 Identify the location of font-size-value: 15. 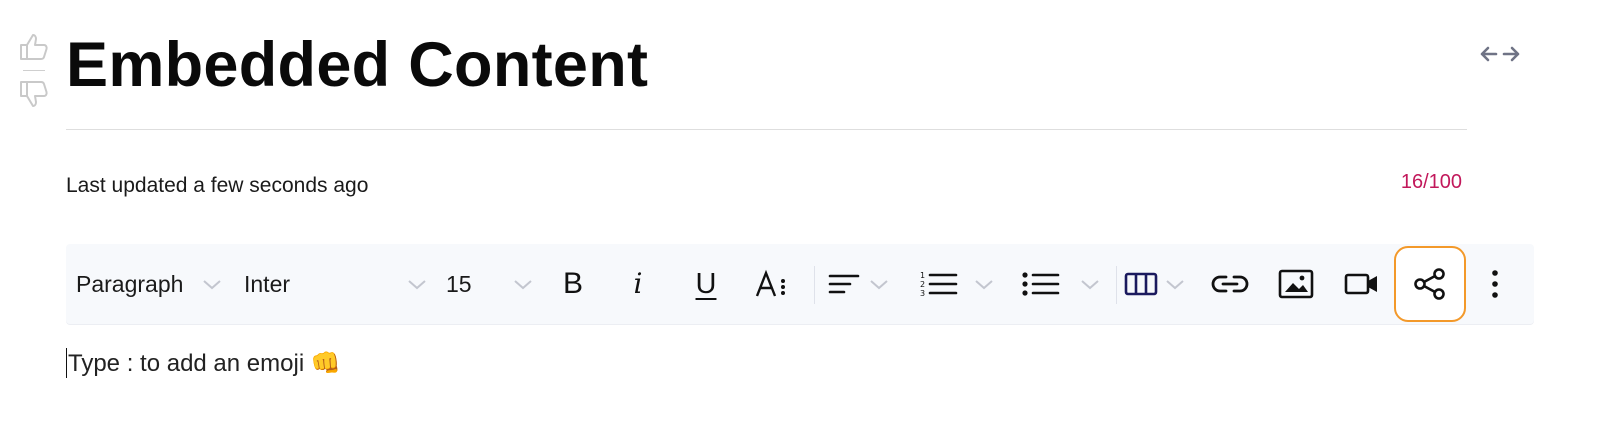
(459, 283).